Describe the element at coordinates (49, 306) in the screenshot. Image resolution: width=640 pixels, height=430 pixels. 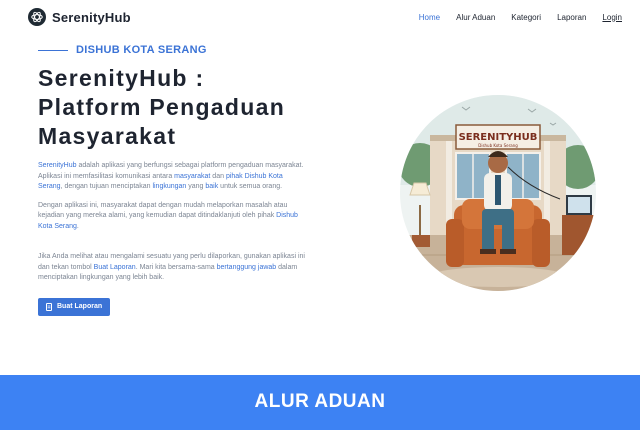
I see `document-icon` at that location.